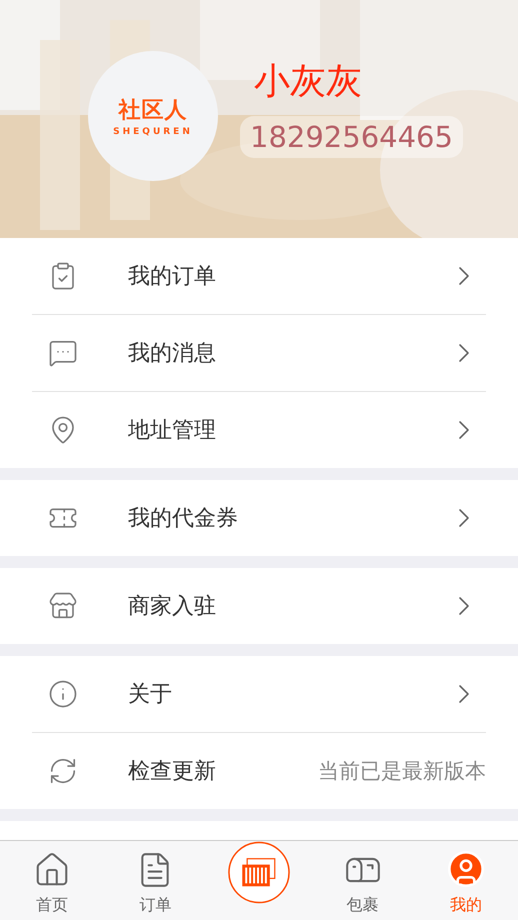 The height and width of the screenshot is (920, 518). I want to click on tab: 包裹, so click(362, 880).